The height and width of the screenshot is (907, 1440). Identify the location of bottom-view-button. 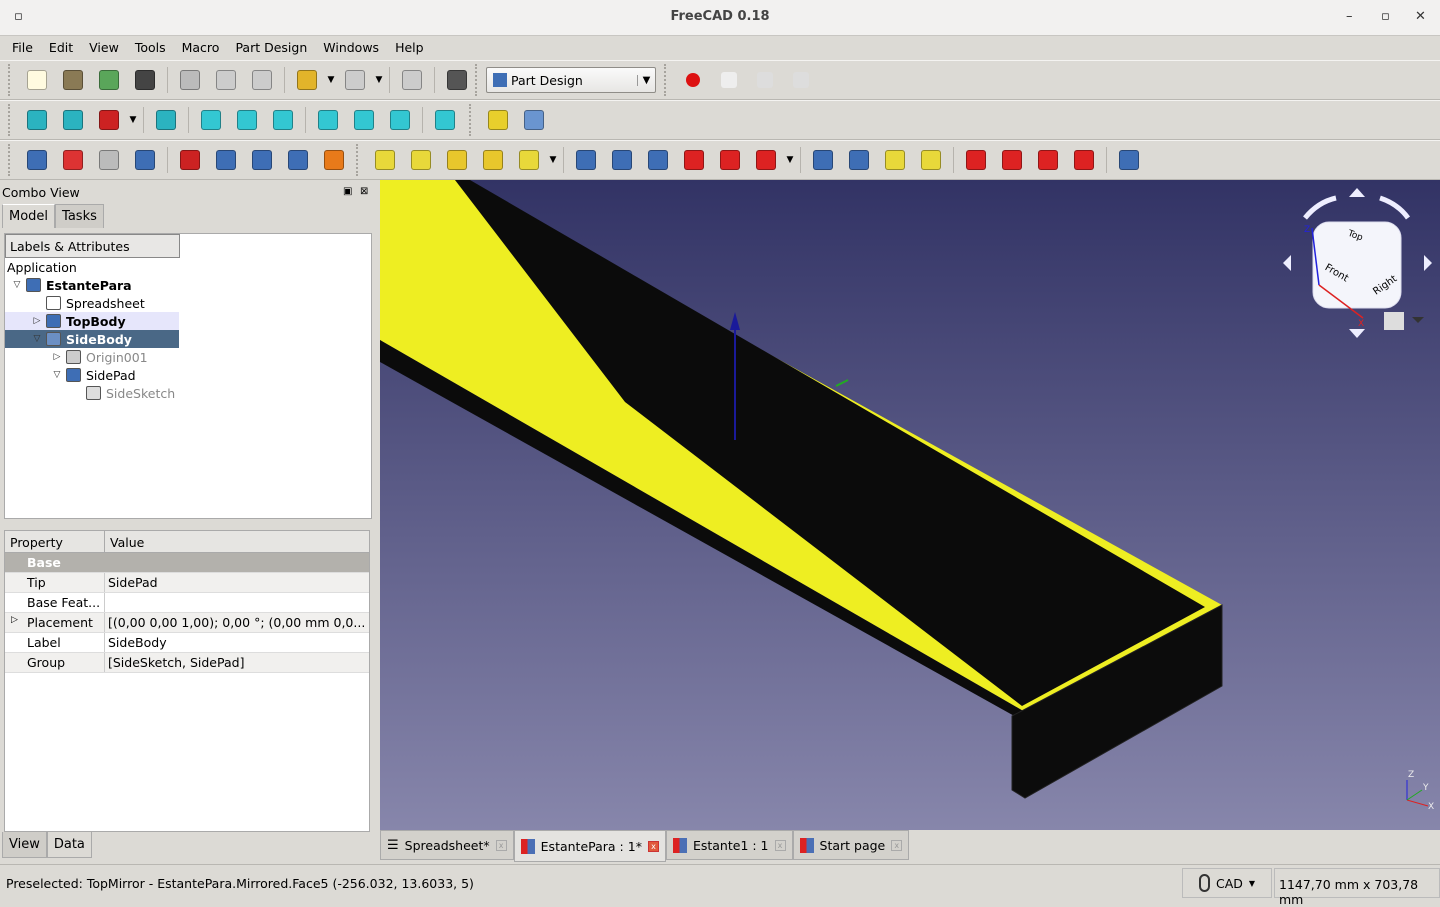
(364, 120).